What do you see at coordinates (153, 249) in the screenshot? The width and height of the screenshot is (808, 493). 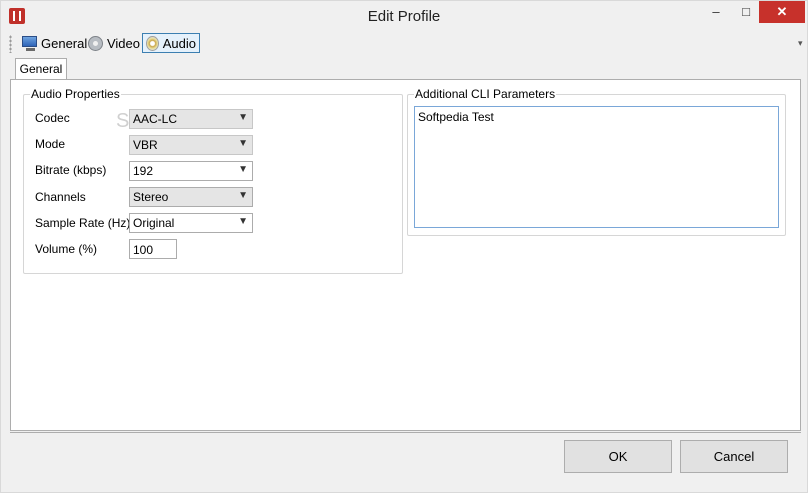 I see `volume-input: 100` at bounding box center [153, 249].